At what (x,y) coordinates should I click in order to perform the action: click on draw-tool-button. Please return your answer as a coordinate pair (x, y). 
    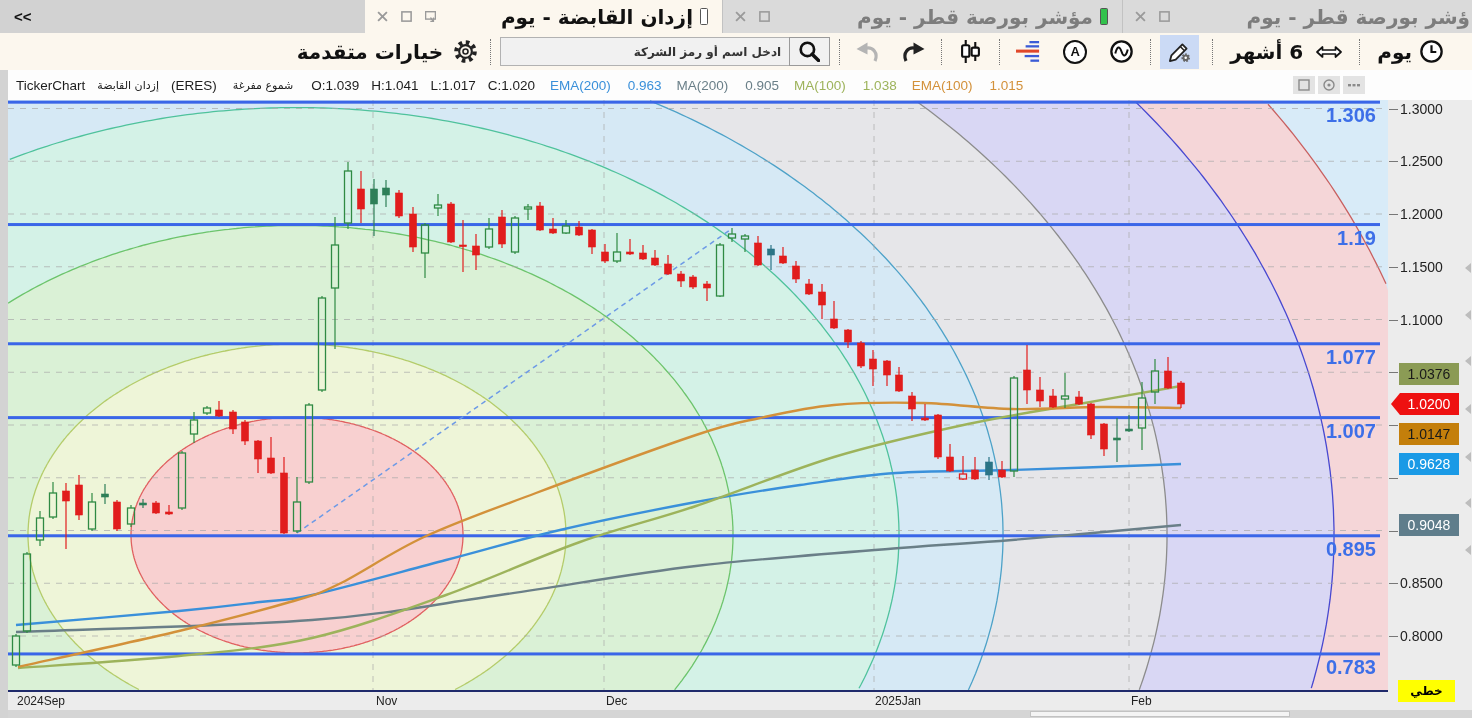
    Looking at the image, I should click on (1180, 51).